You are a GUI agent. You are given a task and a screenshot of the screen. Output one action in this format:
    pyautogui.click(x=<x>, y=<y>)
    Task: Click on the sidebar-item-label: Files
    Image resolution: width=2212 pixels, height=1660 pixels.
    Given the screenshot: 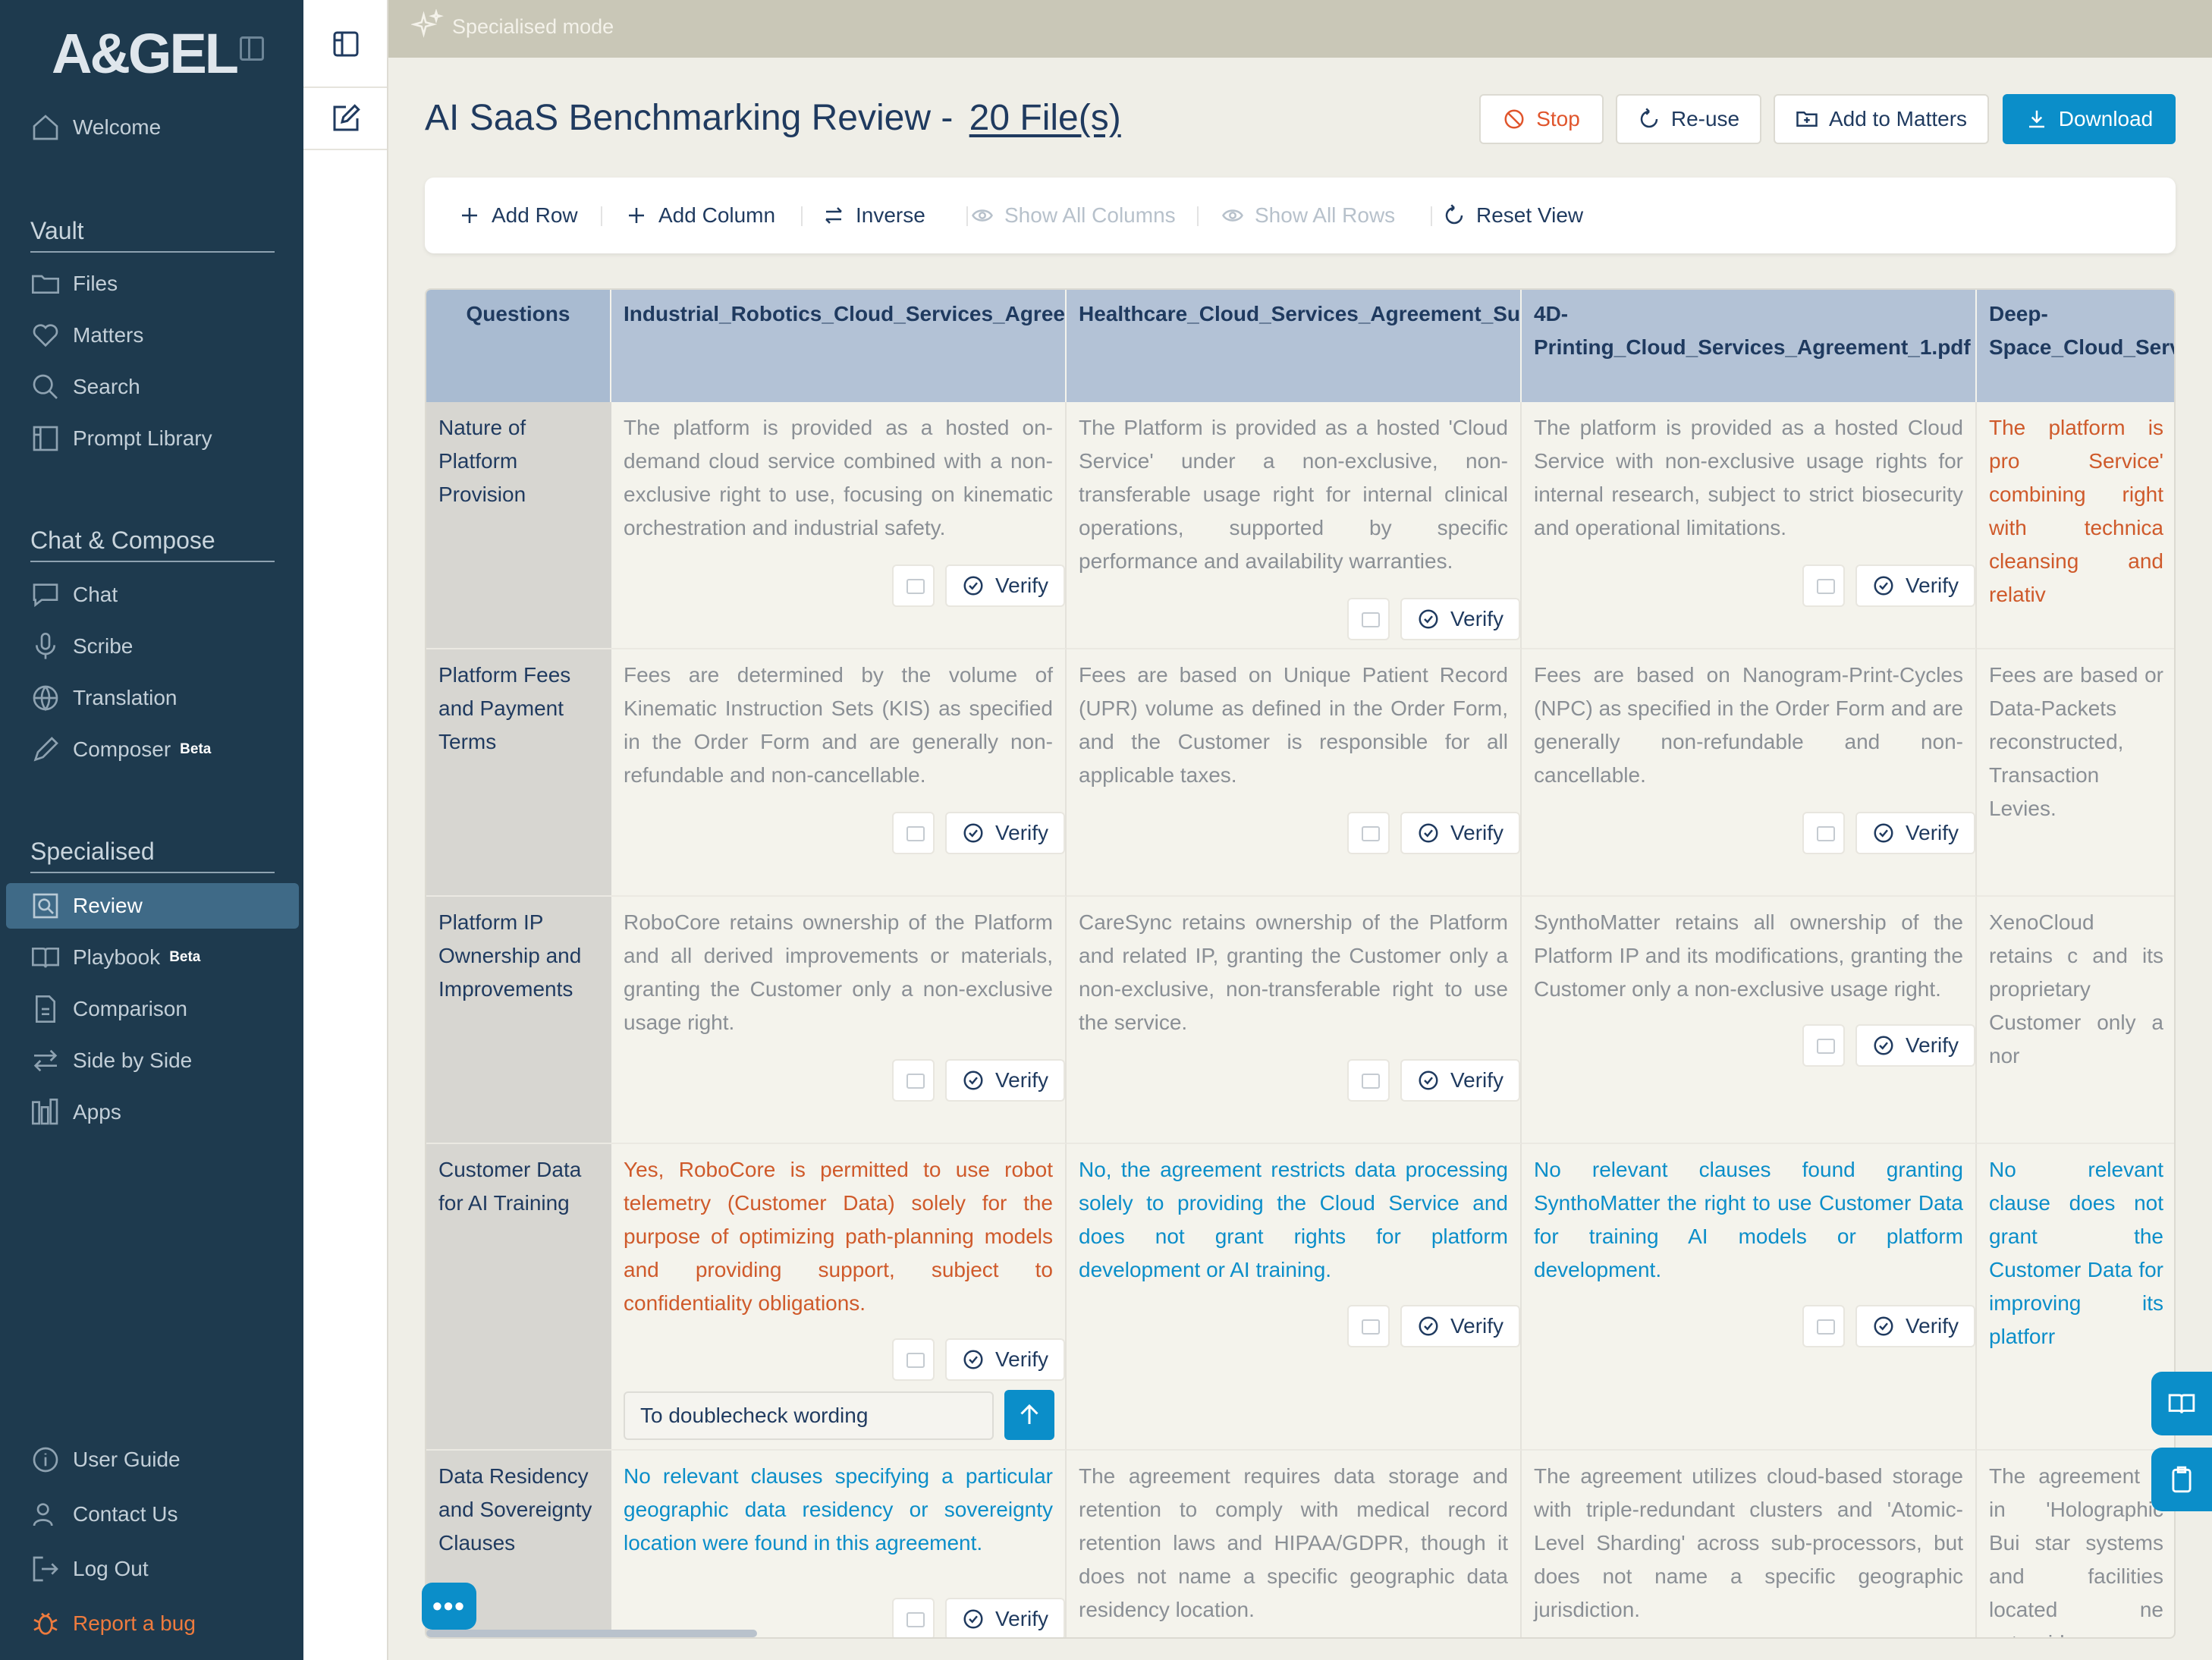 What is the action you would take?
    pyautogui.click(x=95, y=283)
    